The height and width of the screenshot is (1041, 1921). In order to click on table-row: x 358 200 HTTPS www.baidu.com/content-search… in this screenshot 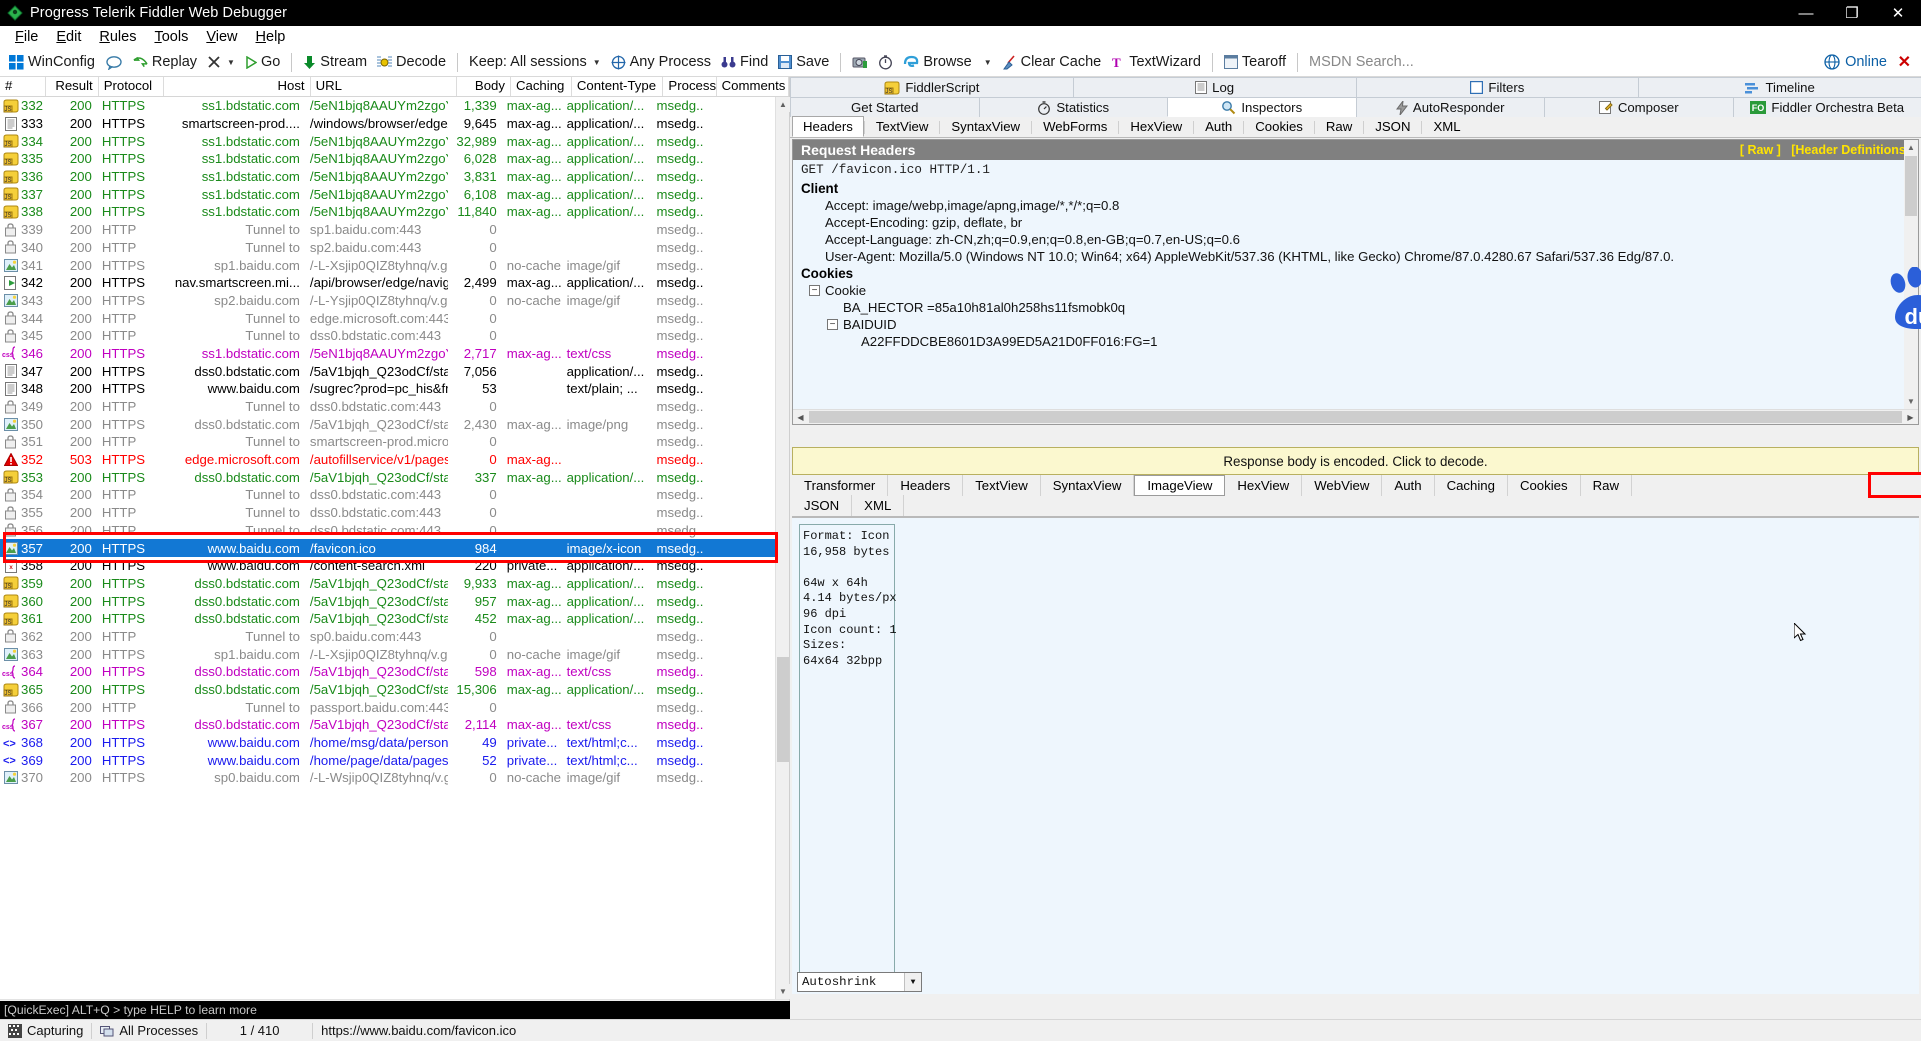, I will do `click(387, 566)`.